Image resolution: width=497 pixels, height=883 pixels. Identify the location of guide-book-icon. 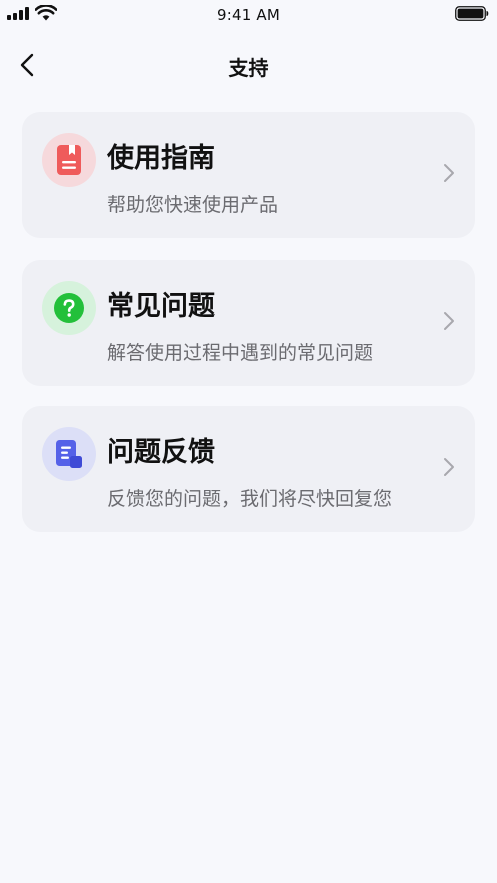
(69, 160).